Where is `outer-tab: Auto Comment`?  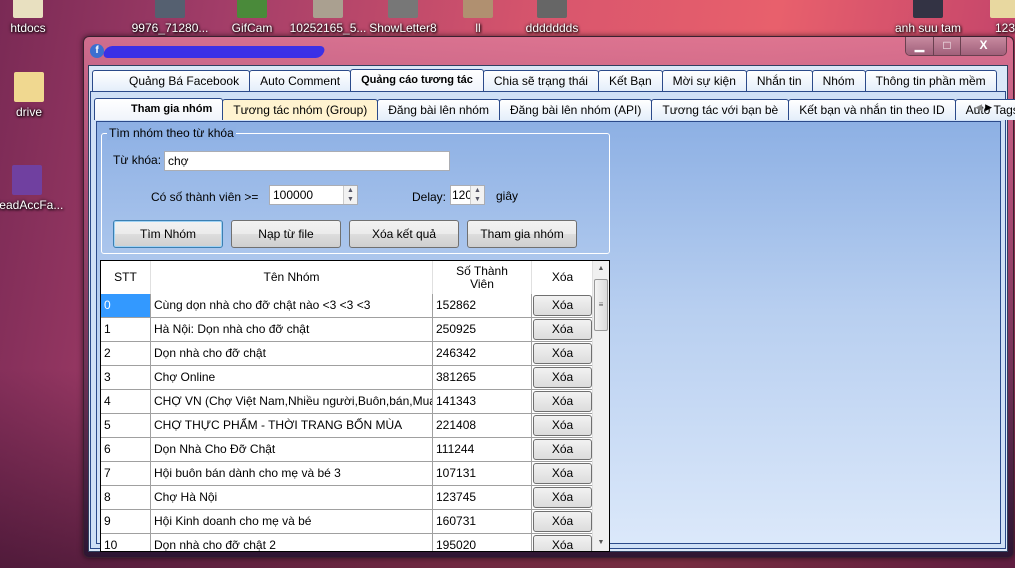
outer-tab: Auto Comment is located at coordinates (300, 80).